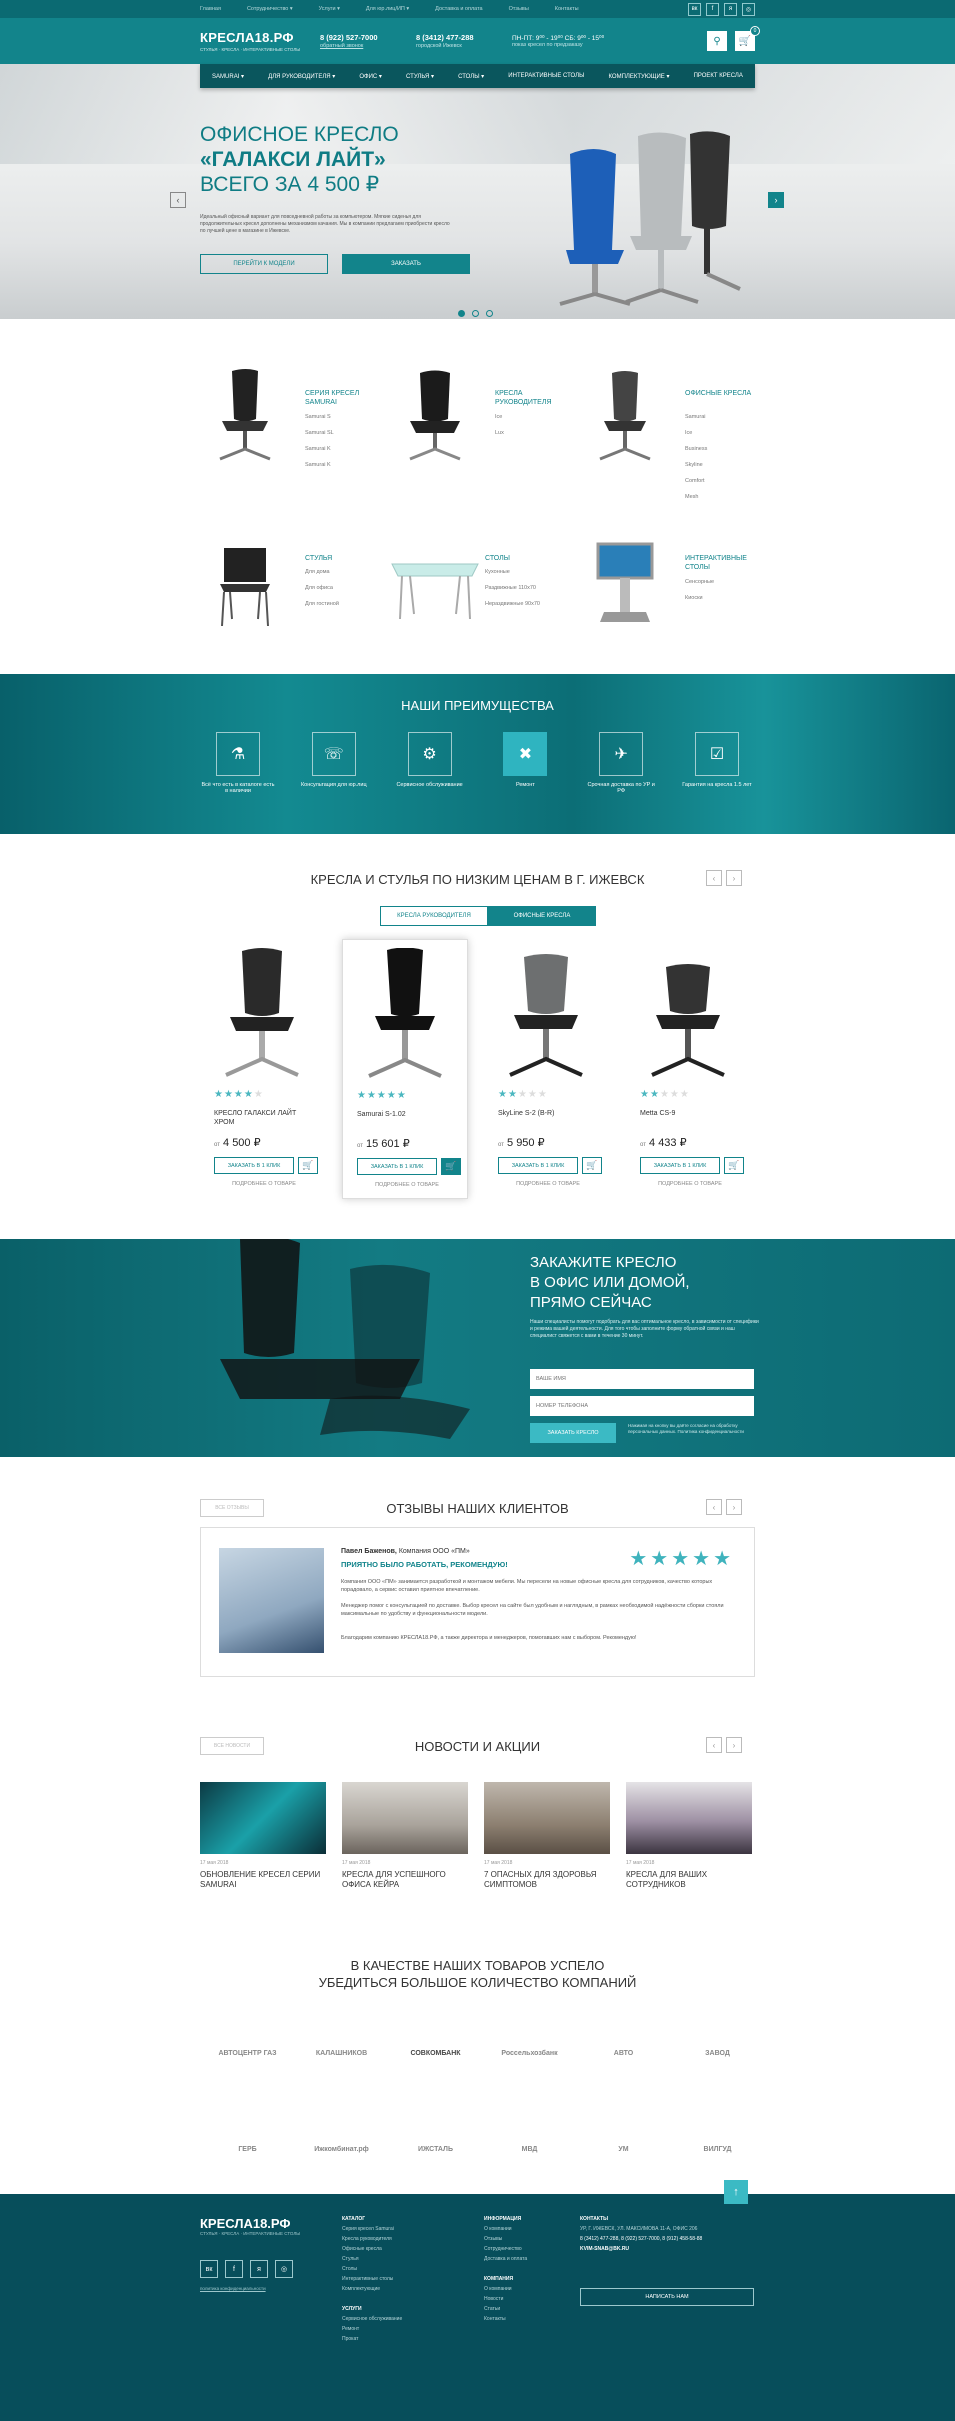 The width and height of the screenshot is (955, 2421). What do you see at coordinates (245, 2223) in the screenshot?
I see `footer-logo: КРЕСЛА18.РФ` at bounding box center [245, 2223].